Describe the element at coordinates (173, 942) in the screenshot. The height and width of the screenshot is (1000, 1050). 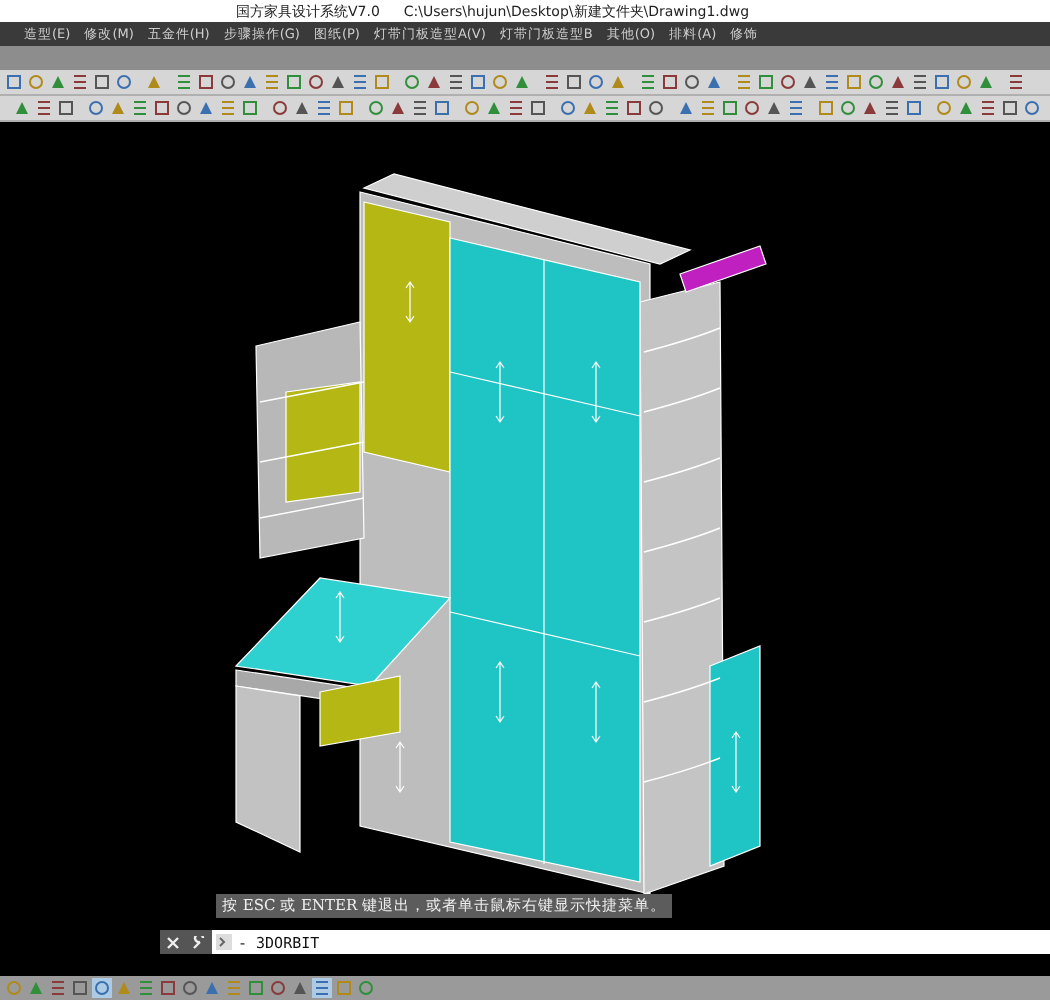
I see `close-icon` at that location.